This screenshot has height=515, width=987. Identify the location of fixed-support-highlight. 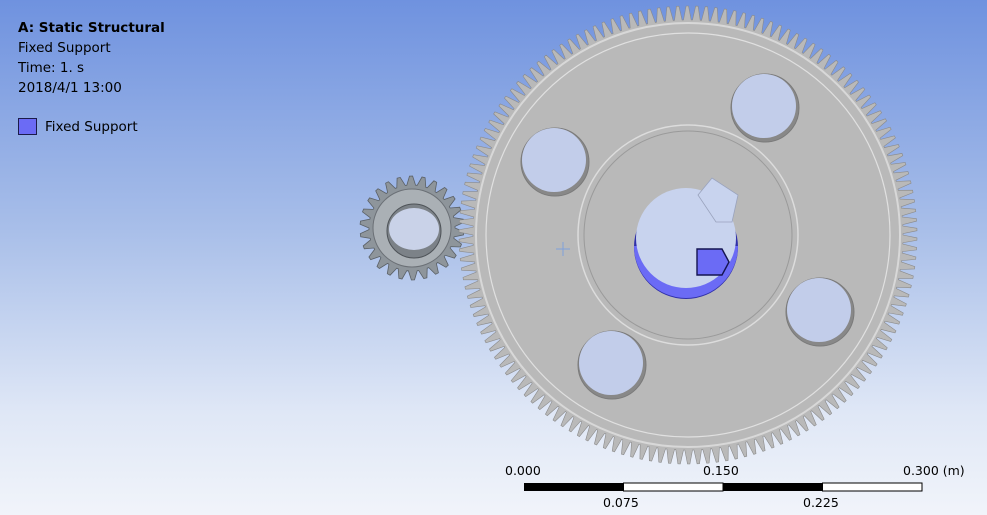
(713, 262).